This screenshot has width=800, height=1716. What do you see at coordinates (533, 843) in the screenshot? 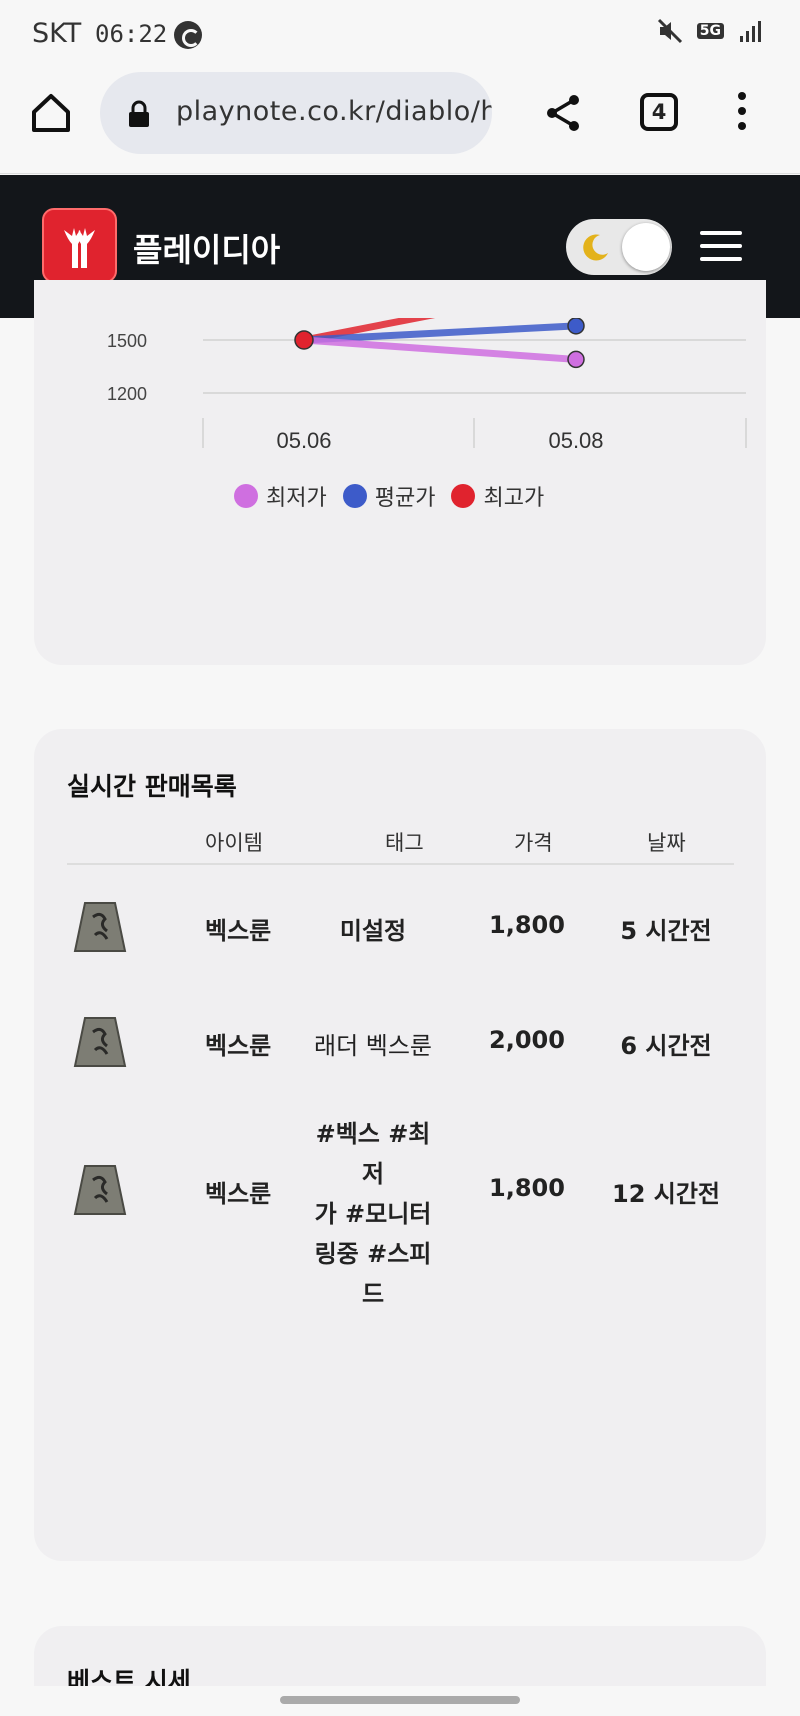
I see `header-price: 가격` at bounding box center [533, 843].